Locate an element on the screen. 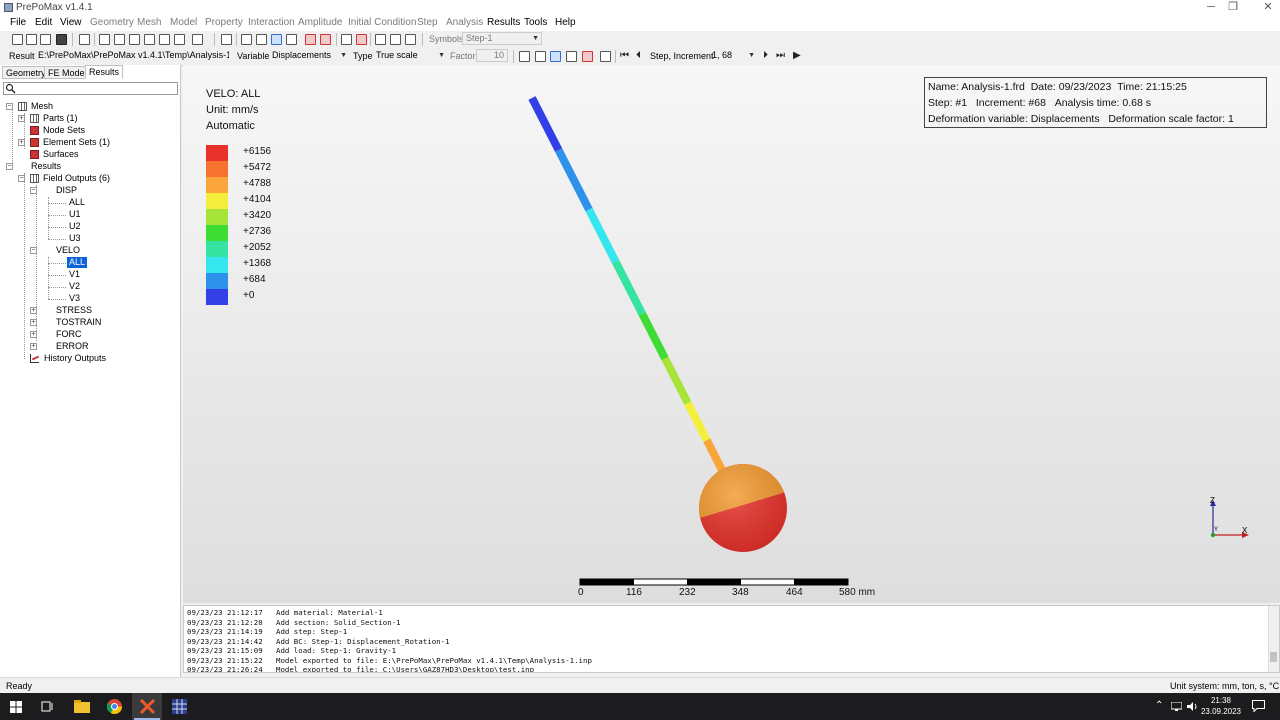  tab-results: Results is located at coordinates (104, 72).